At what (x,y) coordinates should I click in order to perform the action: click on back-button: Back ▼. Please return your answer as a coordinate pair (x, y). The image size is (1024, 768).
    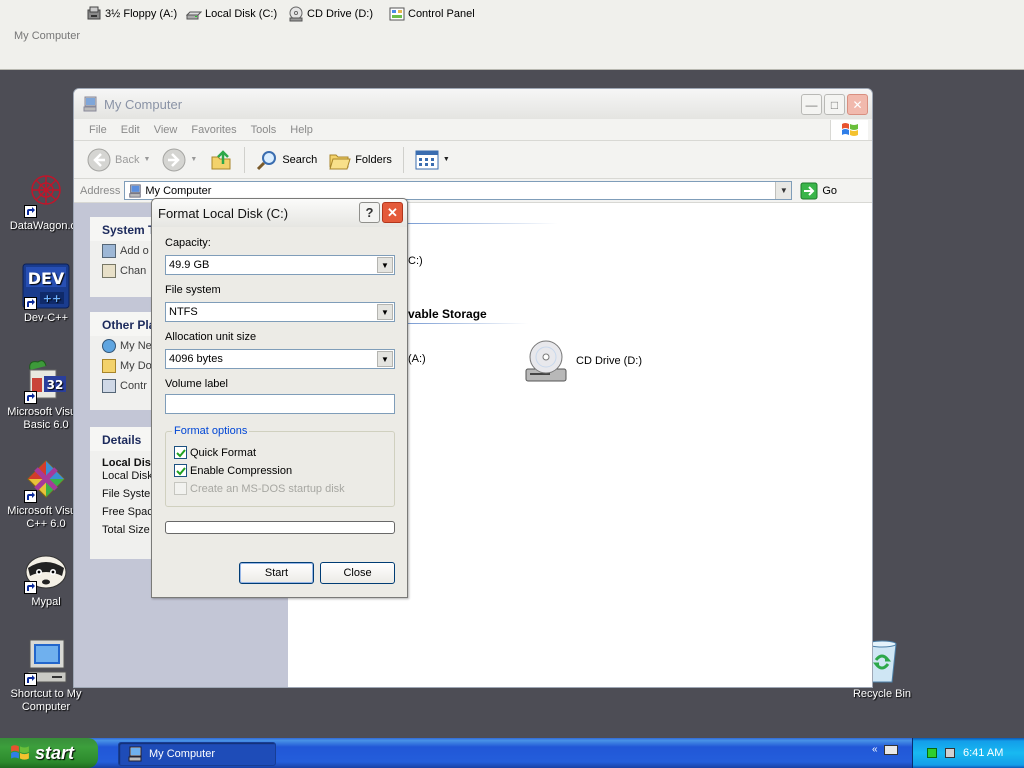
    Looking at the image, I should click on (118, 160).